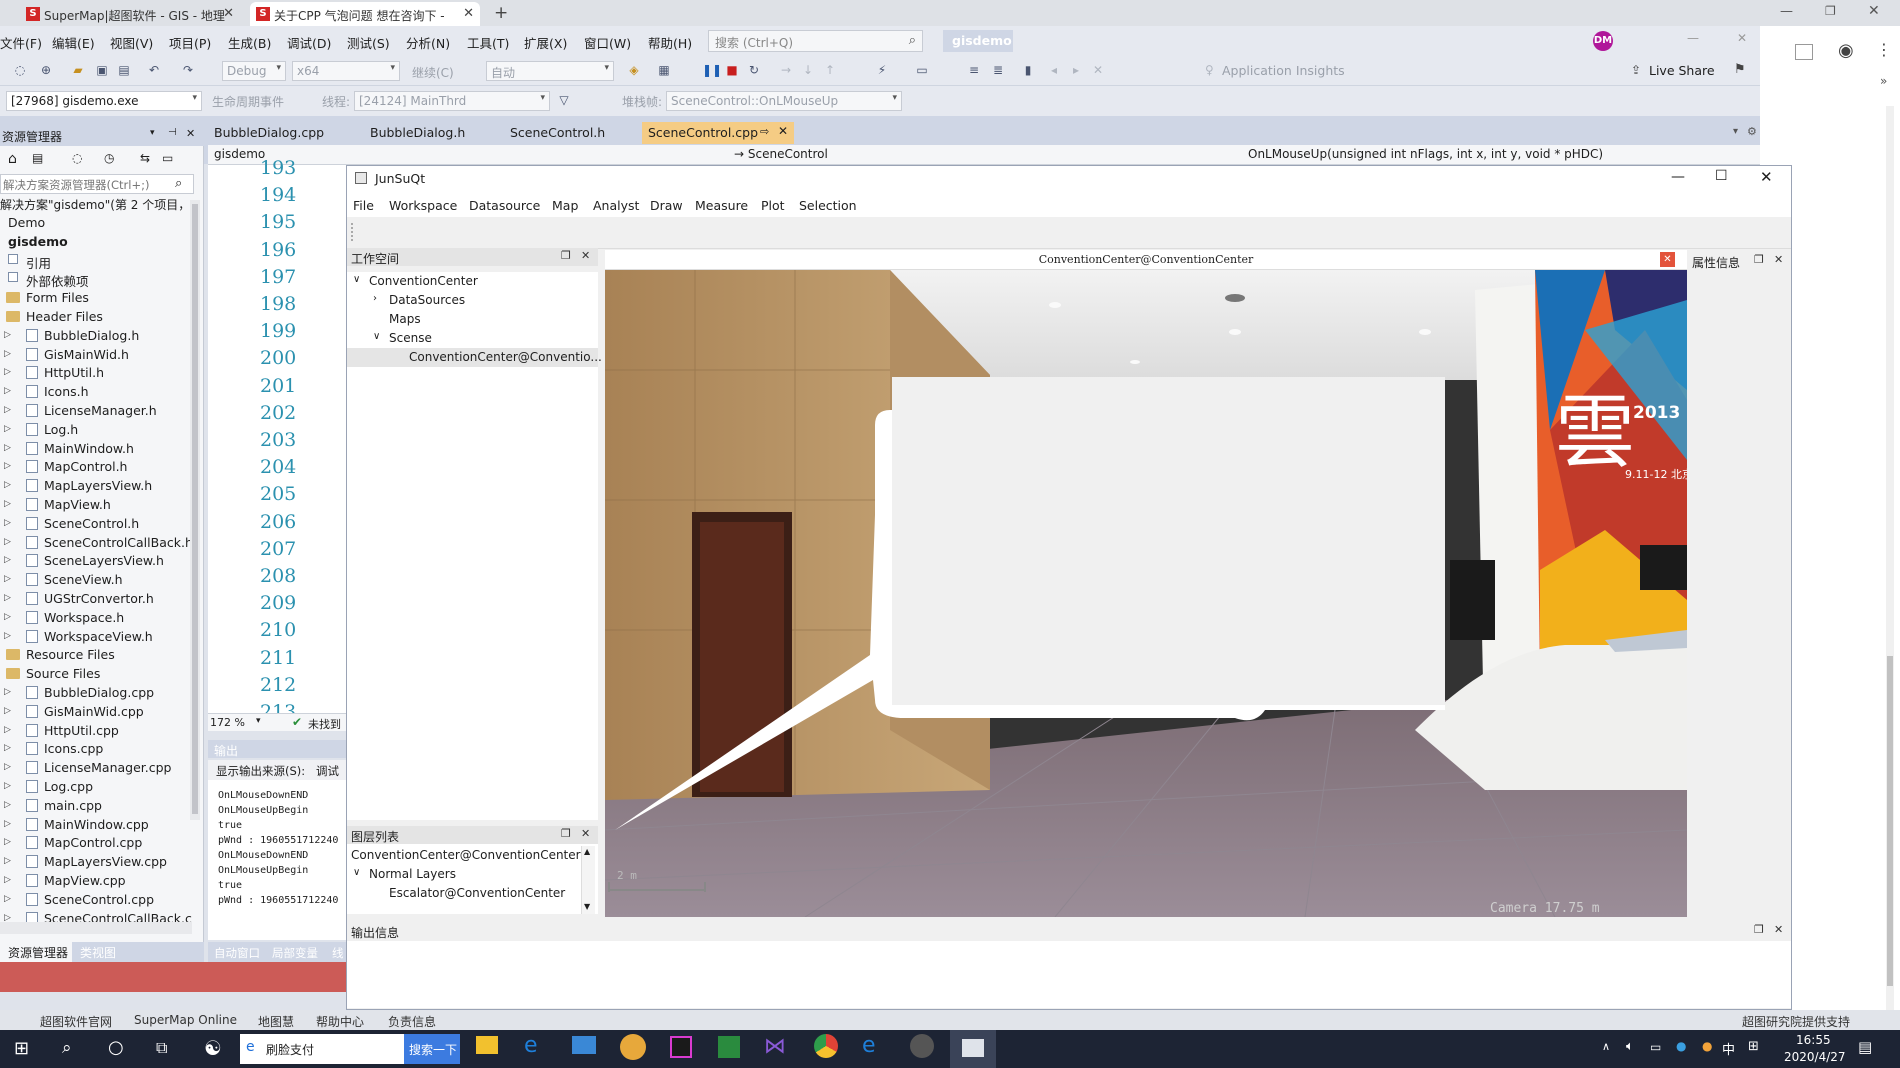 This screenshot has height=1068, width=1900. Describe the element at coordinates (290, 1049) in the screenshot. I see `taskbar-search-input: 刷脸支付` at that location.